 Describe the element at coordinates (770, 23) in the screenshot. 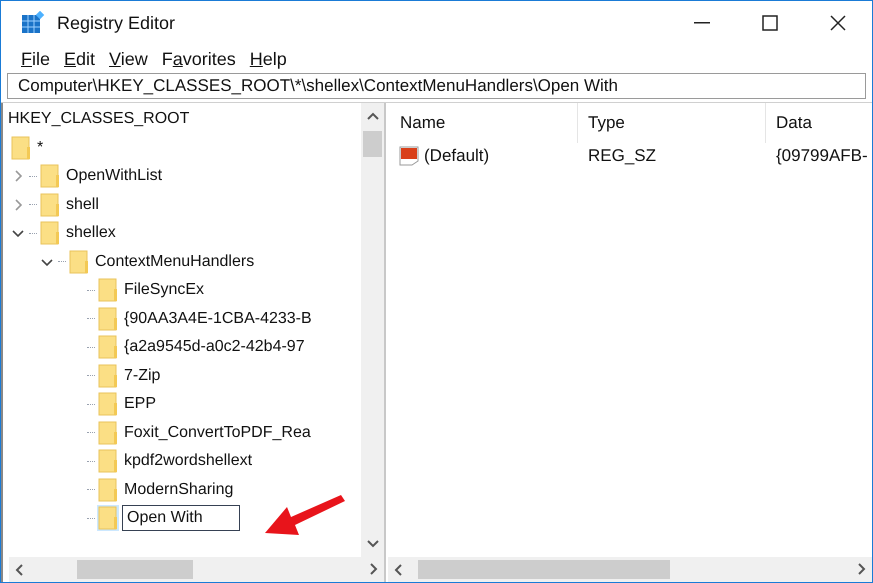

I see `maximize-icon` at that location.